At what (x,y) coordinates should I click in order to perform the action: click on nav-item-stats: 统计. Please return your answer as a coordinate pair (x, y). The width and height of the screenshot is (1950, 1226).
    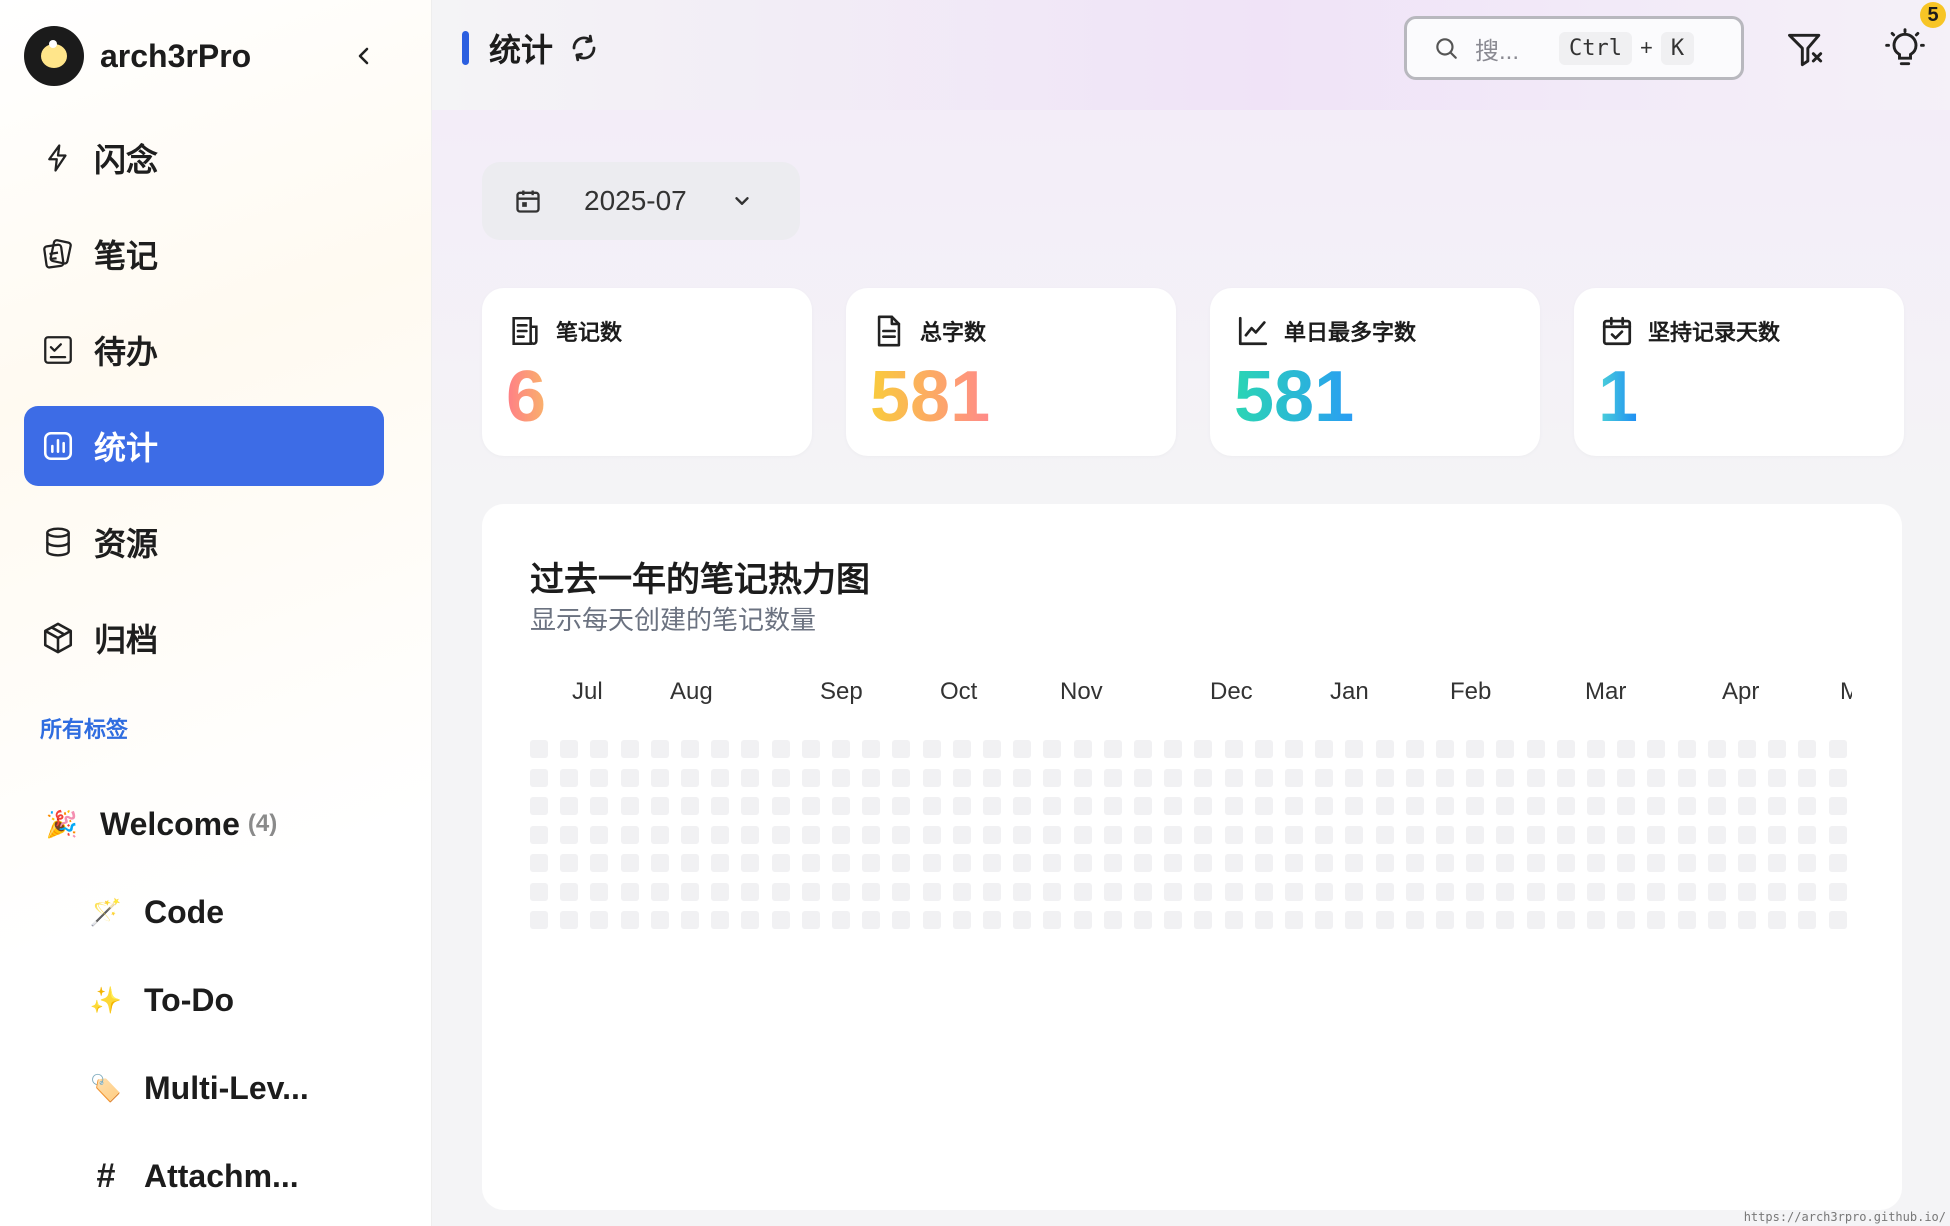
    Looking at the image, I should click on (204, 446).